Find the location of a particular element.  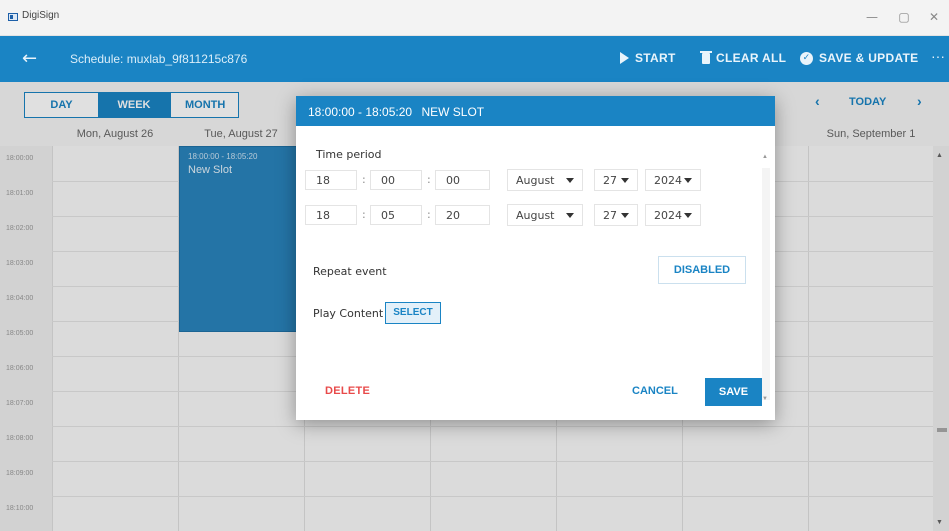

end-minute-field: 05 is located at coordinates (396, 215).